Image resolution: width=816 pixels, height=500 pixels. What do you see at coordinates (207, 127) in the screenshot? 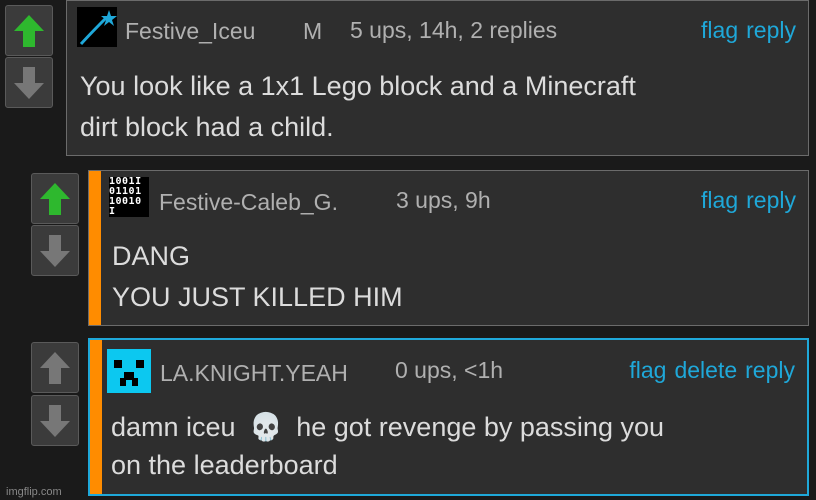
I see `comment-text-line: dirt block had a child.` at bounding box center [207, 127].